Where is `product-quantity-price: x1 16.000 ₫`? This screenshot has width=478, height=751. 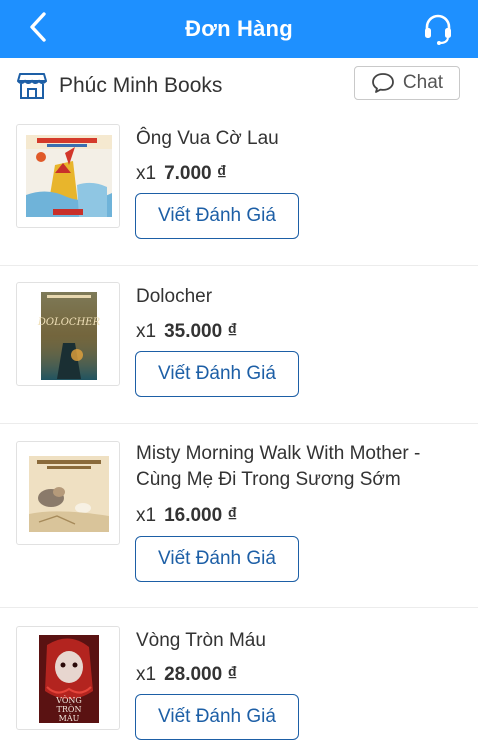
product-quantity-price: x1 16.000 ₫ is located at coordinates (186, 516).